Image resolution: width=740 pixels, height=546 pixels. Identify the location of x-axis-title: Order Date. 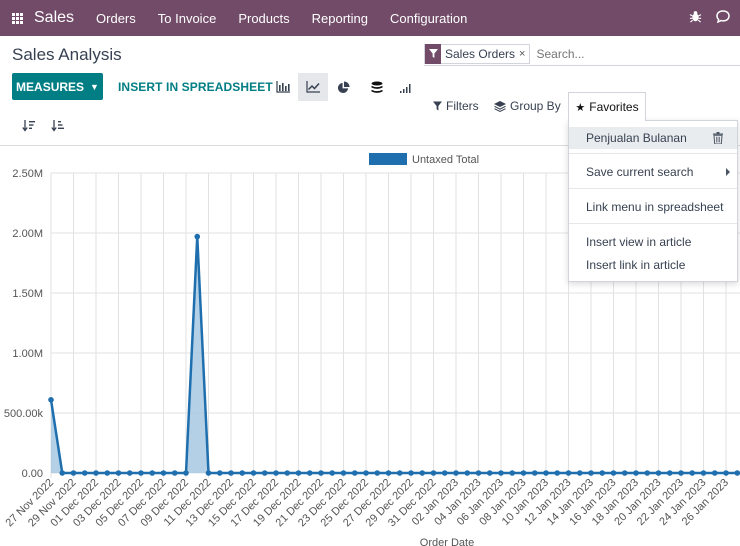
(447, 541).